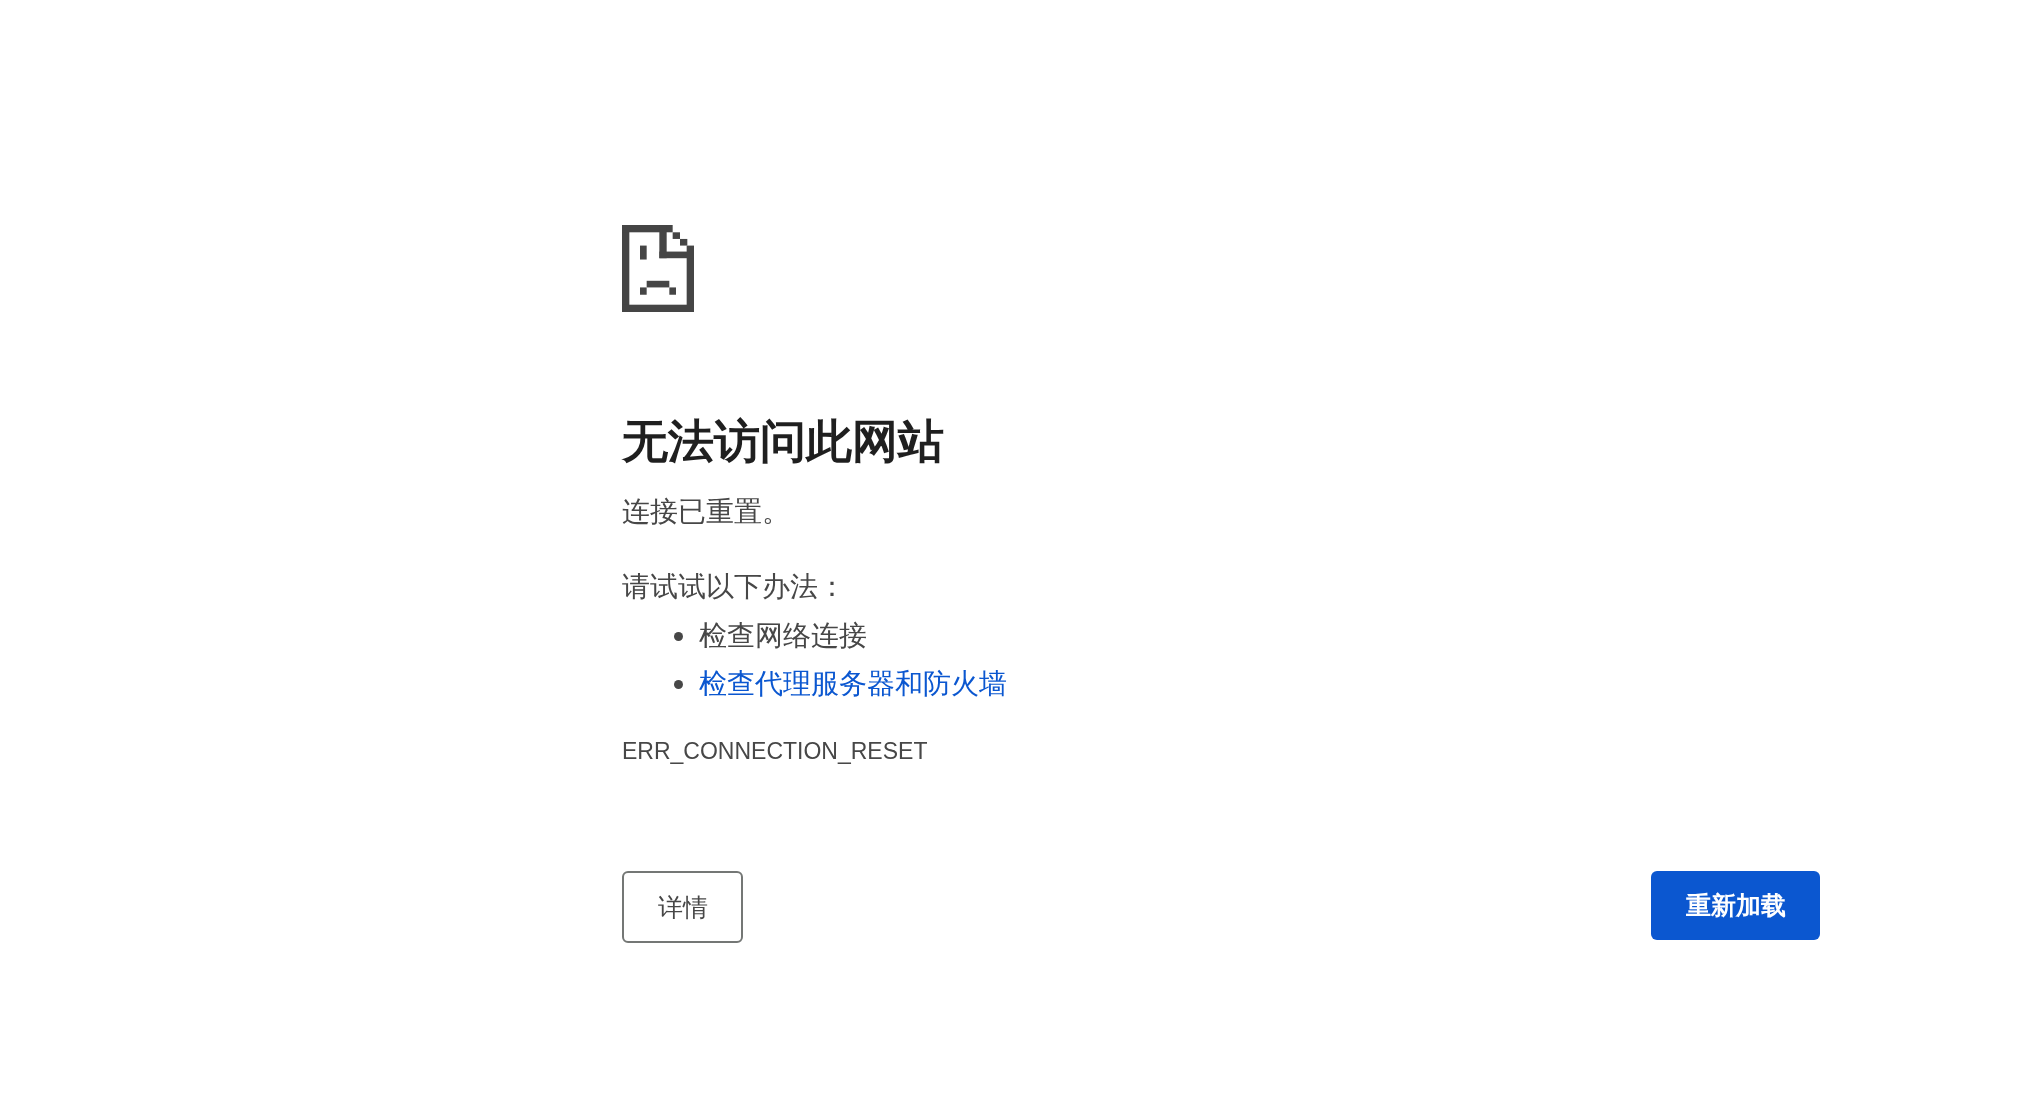 The width and height of the screenshot is (2042, 1100). I want to click on reload-button: 重新加载, so click(1735, 906).